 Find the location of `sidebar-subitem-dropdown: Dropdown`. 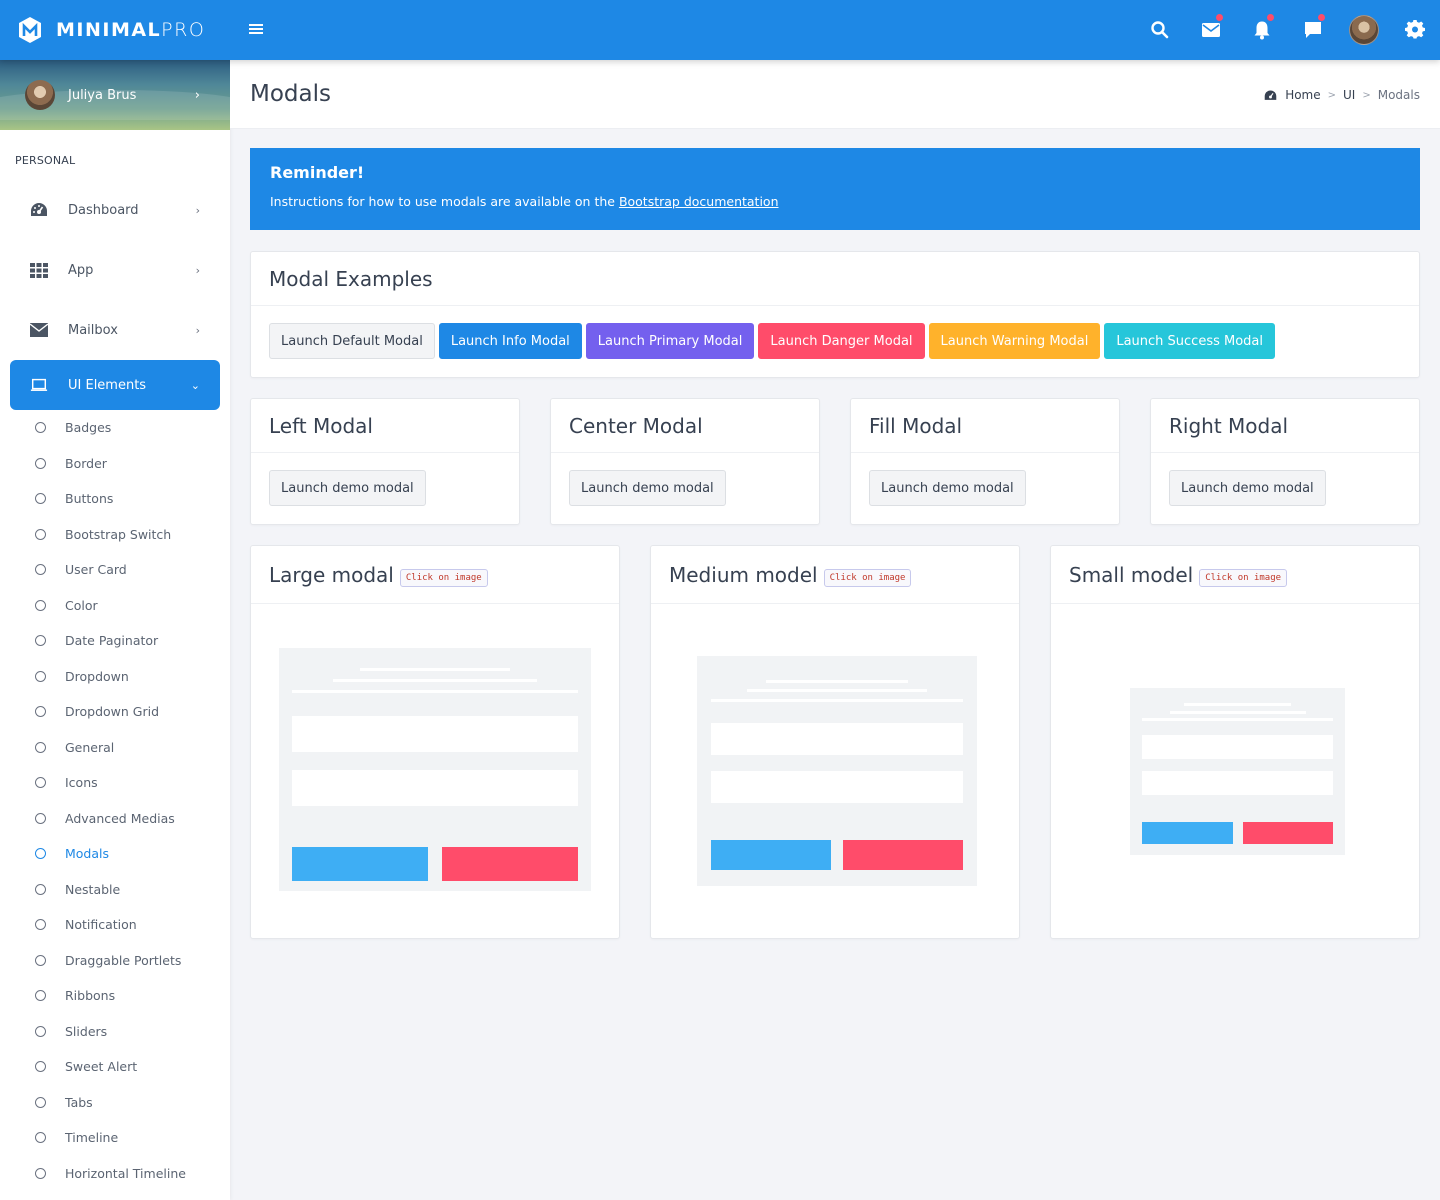

sidebar-subitem-dropdown: Dropdown is located at coordinates (115, 677).